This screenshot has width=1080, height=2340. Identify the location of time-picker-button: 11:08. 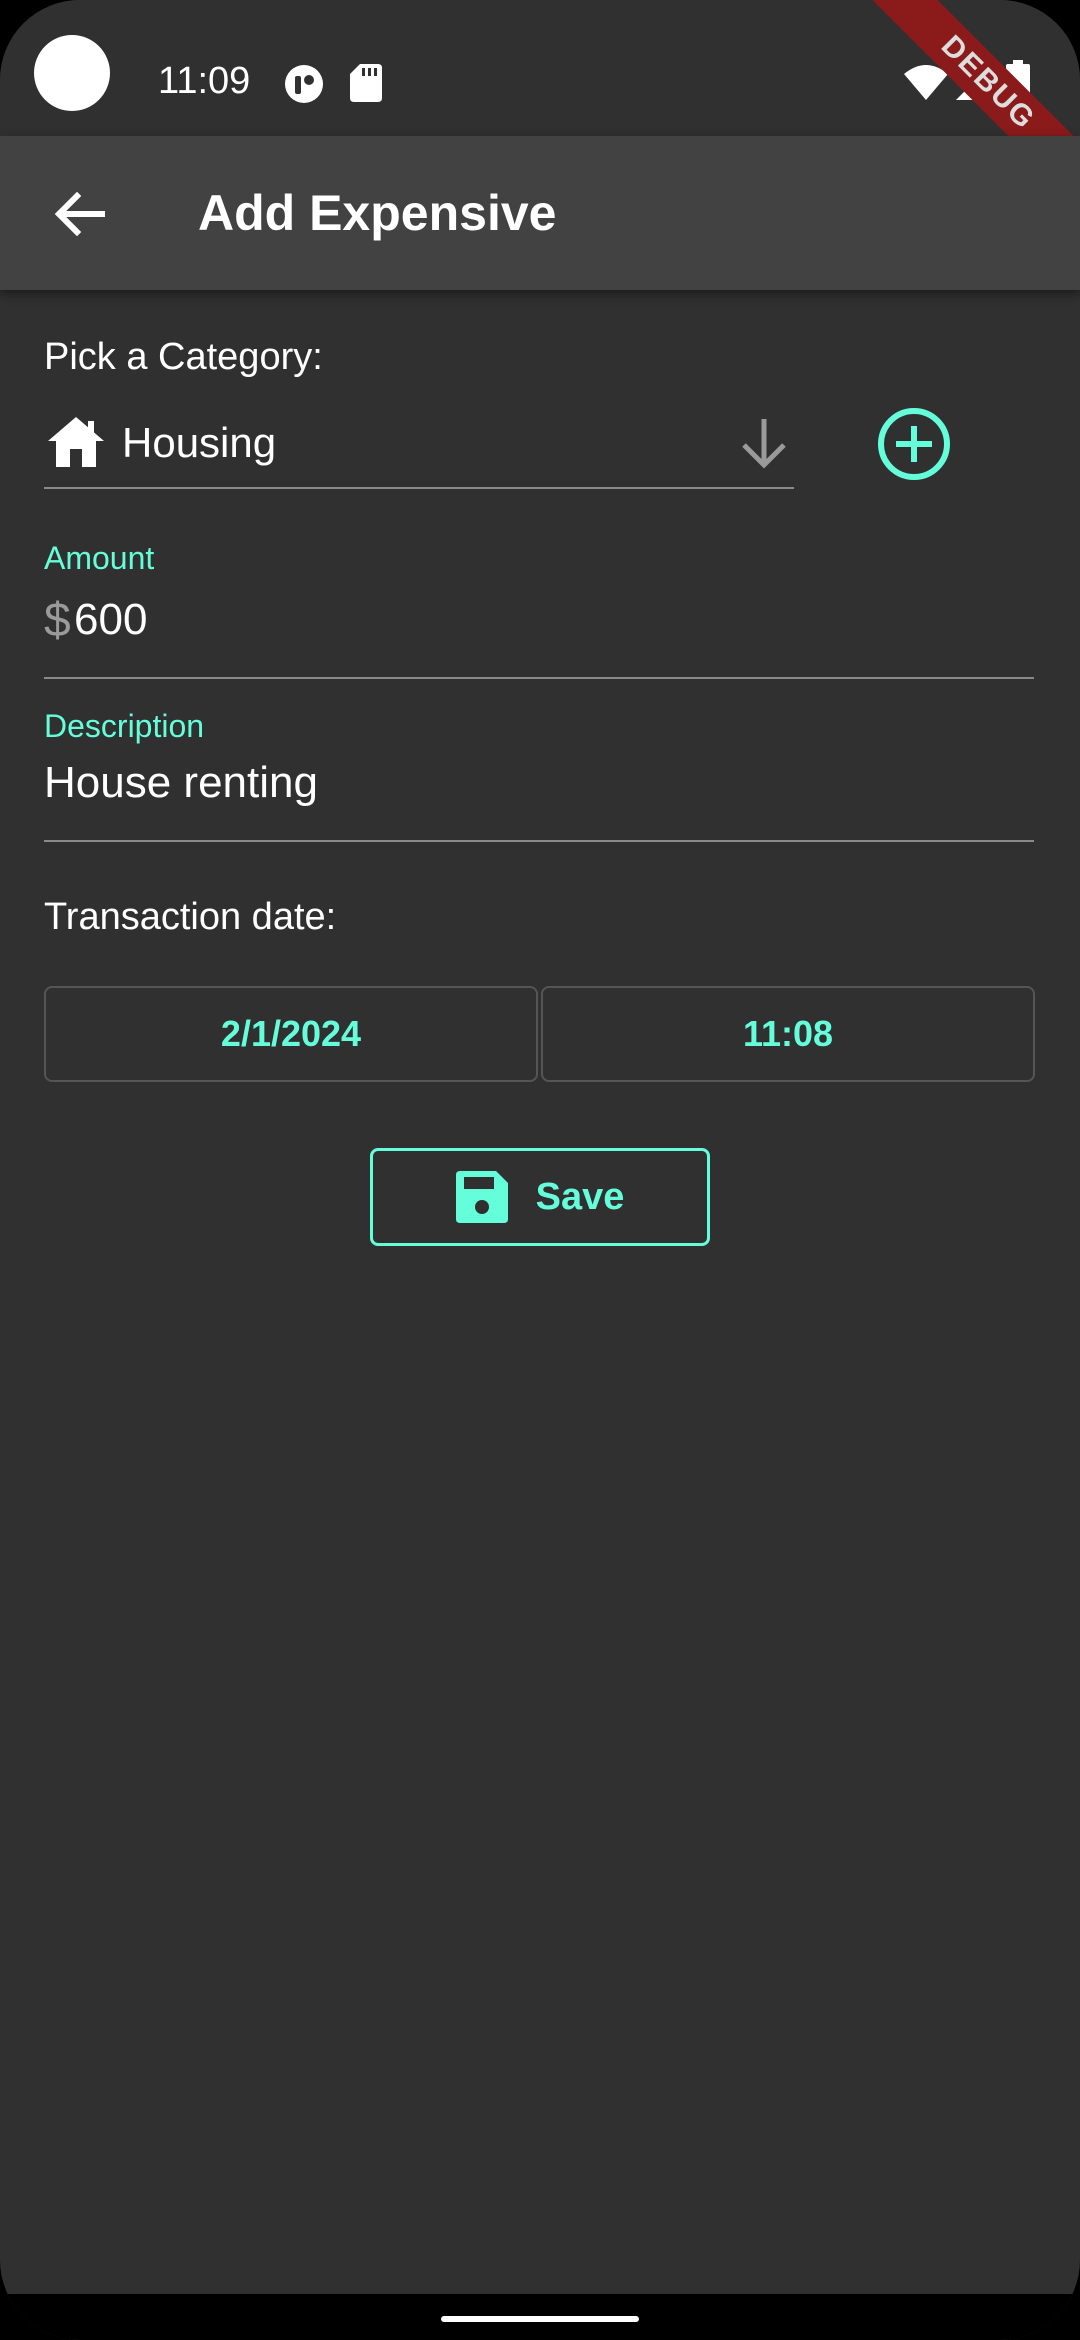
(788, 1034).